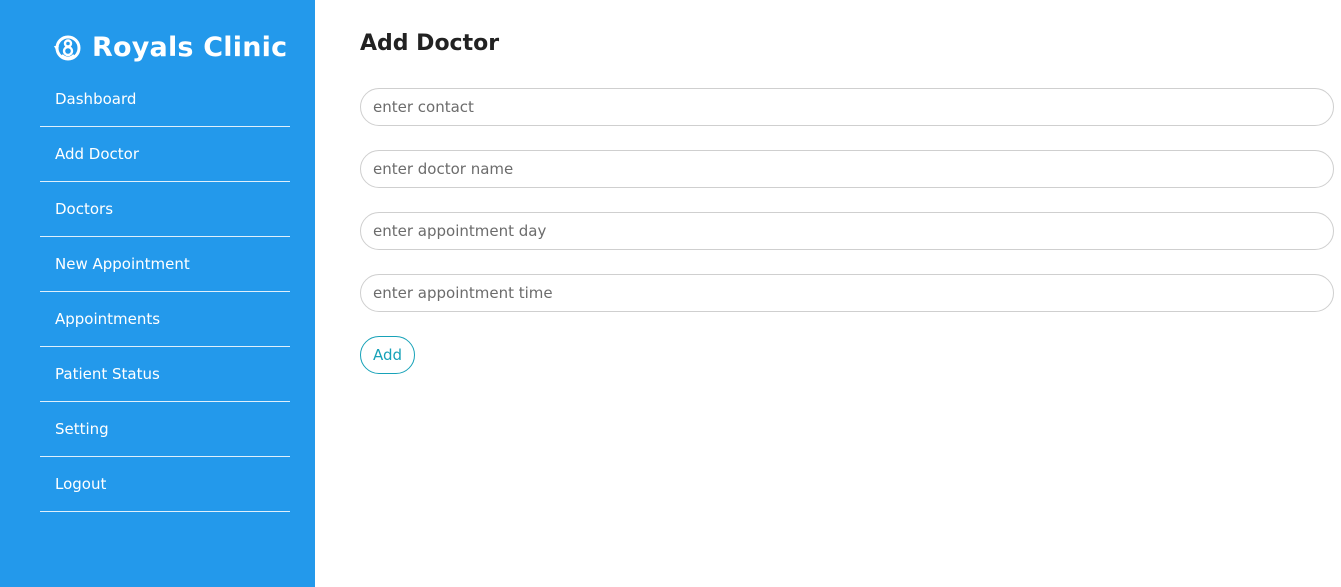 The width and height of the screenshot is (1341, 587). Describe the element at coordinates (165, 484) in the screenshot. I see `sidebar-item-logout: Logout` at that location.